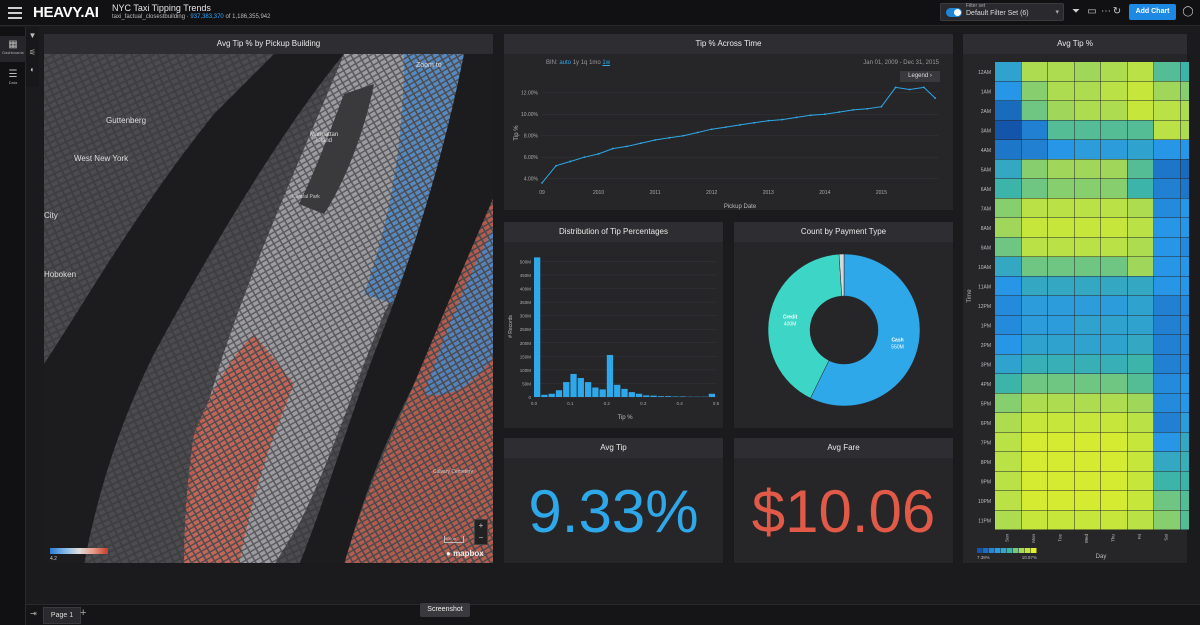  What do you see at coordinates (711, 193) in the screenshot?
I see `x-tick-label: 2012` at bounding box center [711, 193].